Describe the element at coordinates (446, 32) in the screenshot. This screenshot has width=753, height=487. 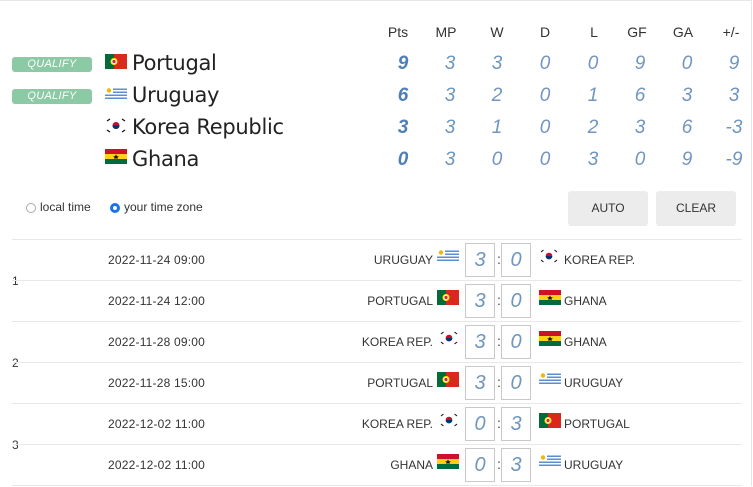
I see `header-mp: MP` at that location.